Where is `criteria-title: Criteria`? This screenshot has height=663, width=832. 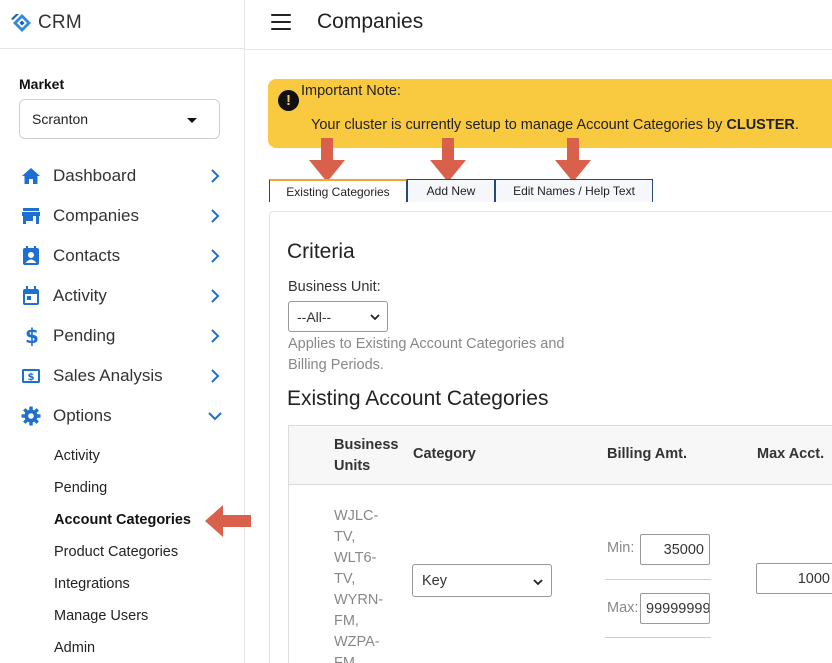
criteria-title: Criteria is located at coordinates (321, 251).